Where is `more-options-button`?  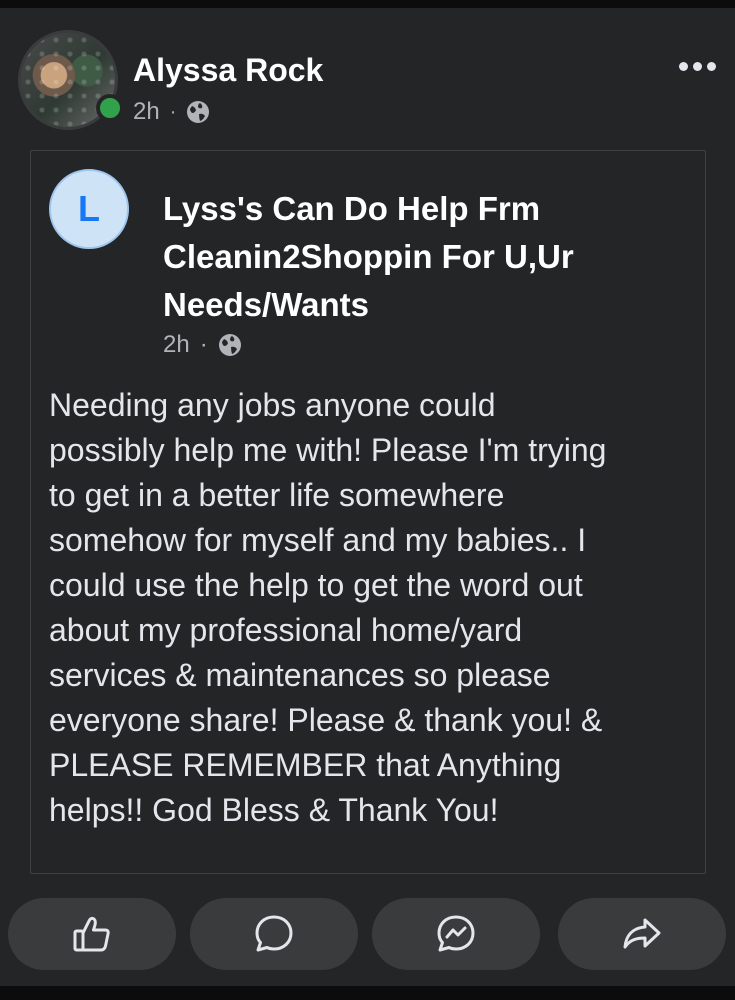 more-options-button is located at coordinates (697, 66).